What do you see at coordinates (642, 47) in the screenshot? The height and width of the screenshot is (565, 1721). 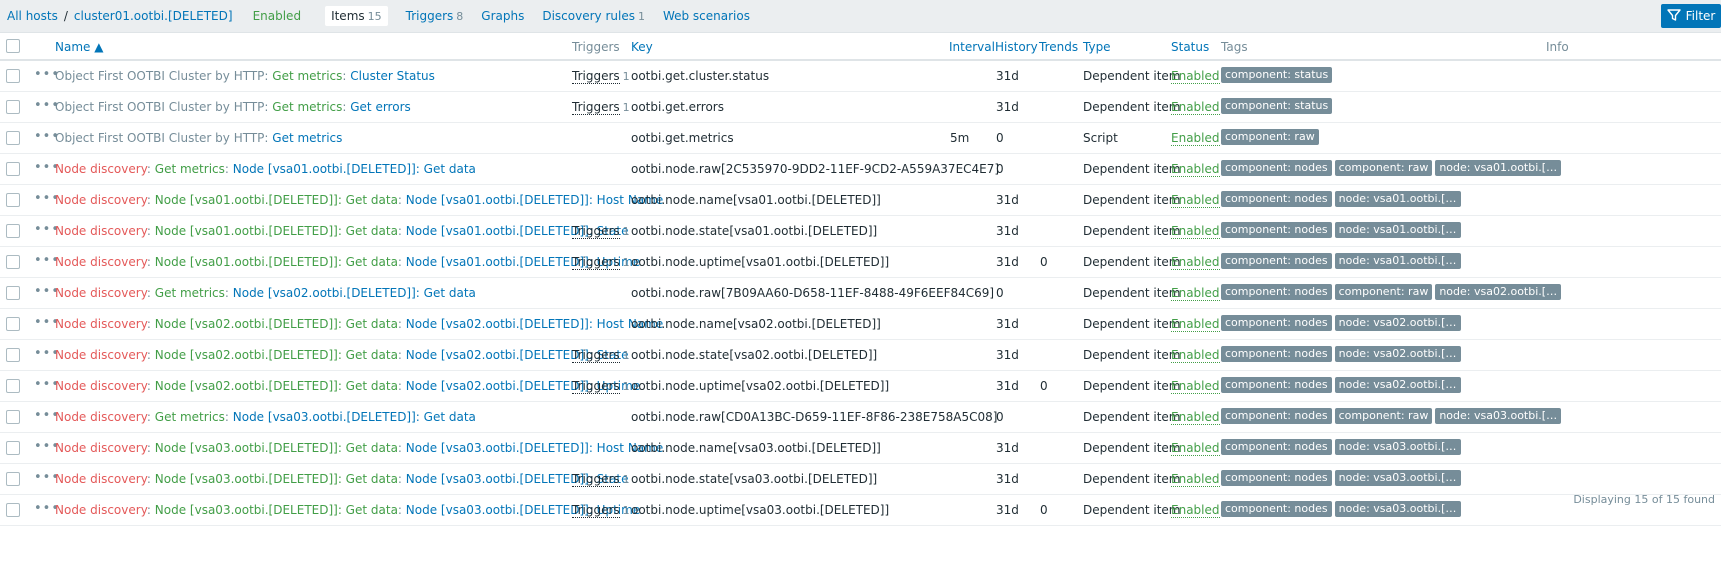 I see `column-key: Key` at bounding box center [642, 47].